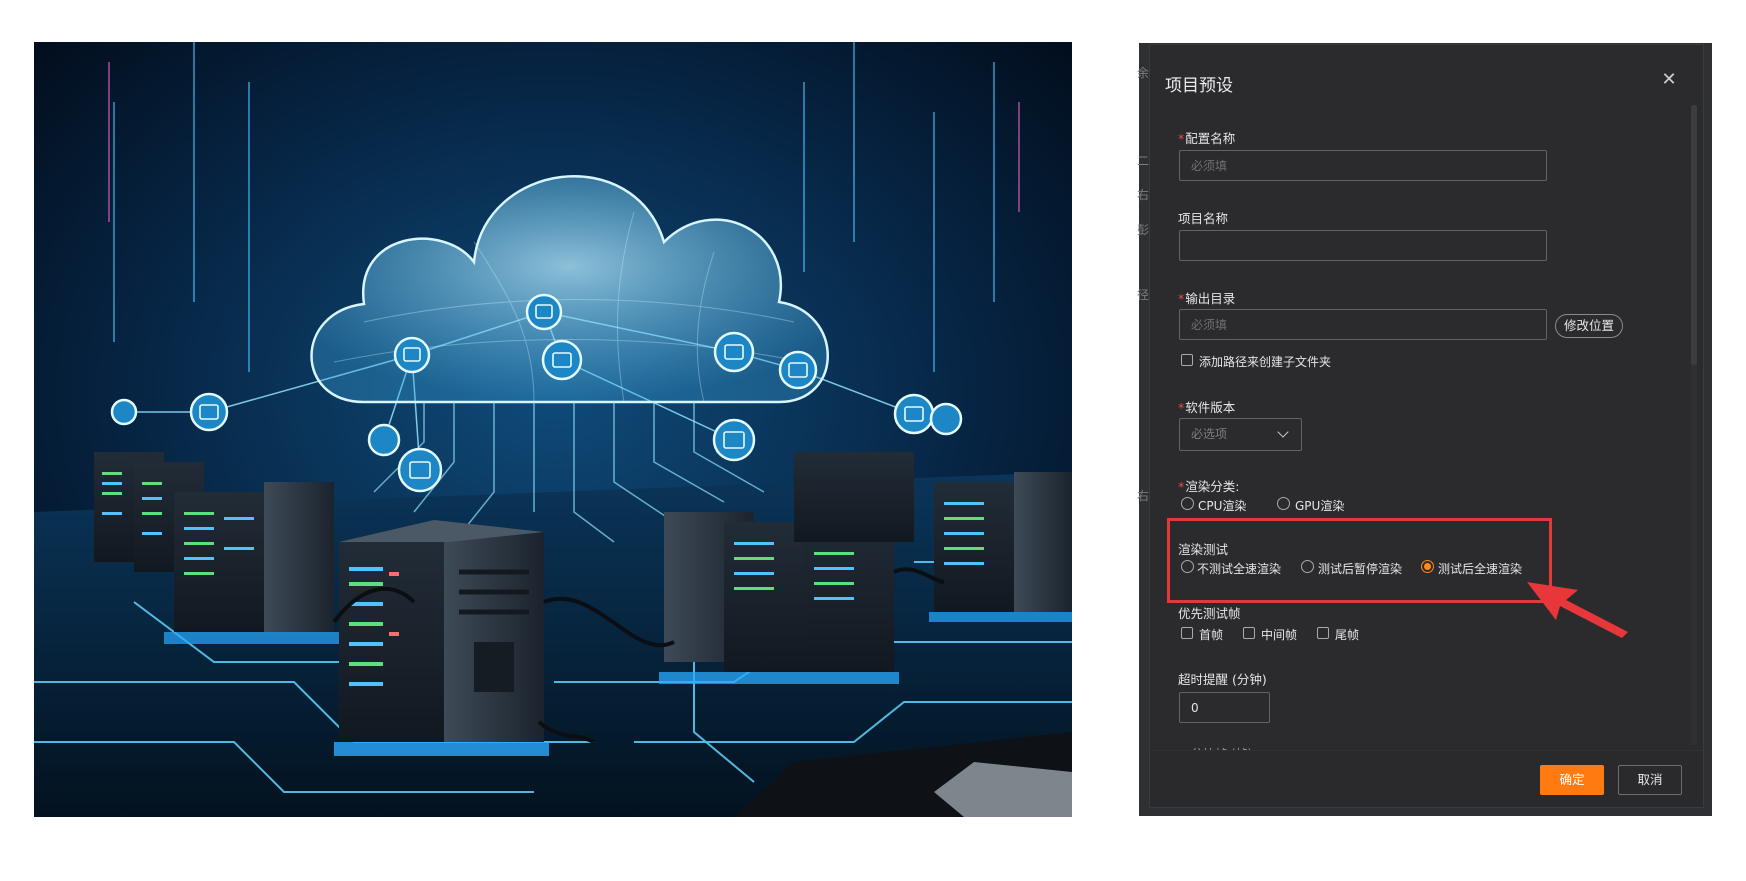 The image size is (1746, 881). What do you see at coordinates (1143, 161) in the screenshot?
I see `background-glyph: 二` at bounding box center [1143, 161].